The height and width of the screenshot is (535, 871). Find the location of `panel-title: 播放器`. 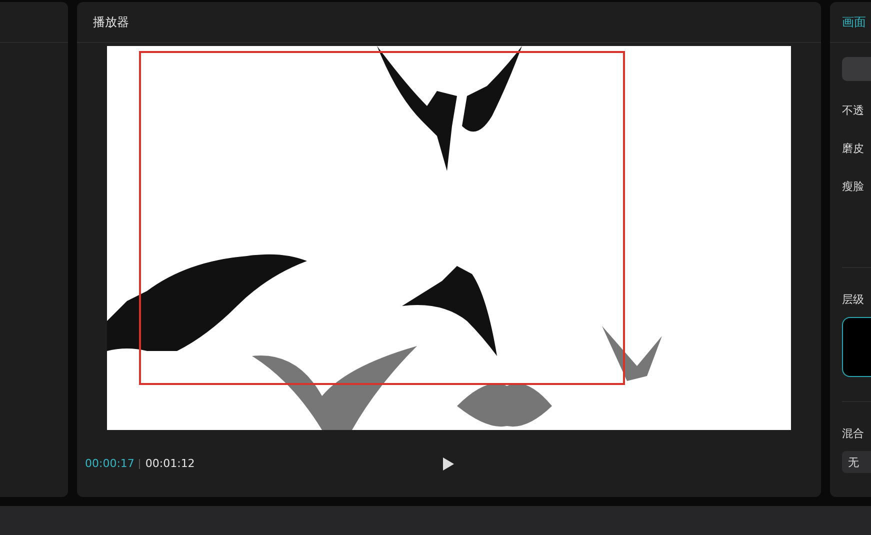

panel-title: 播放器 is located at coordinates (111, 22).